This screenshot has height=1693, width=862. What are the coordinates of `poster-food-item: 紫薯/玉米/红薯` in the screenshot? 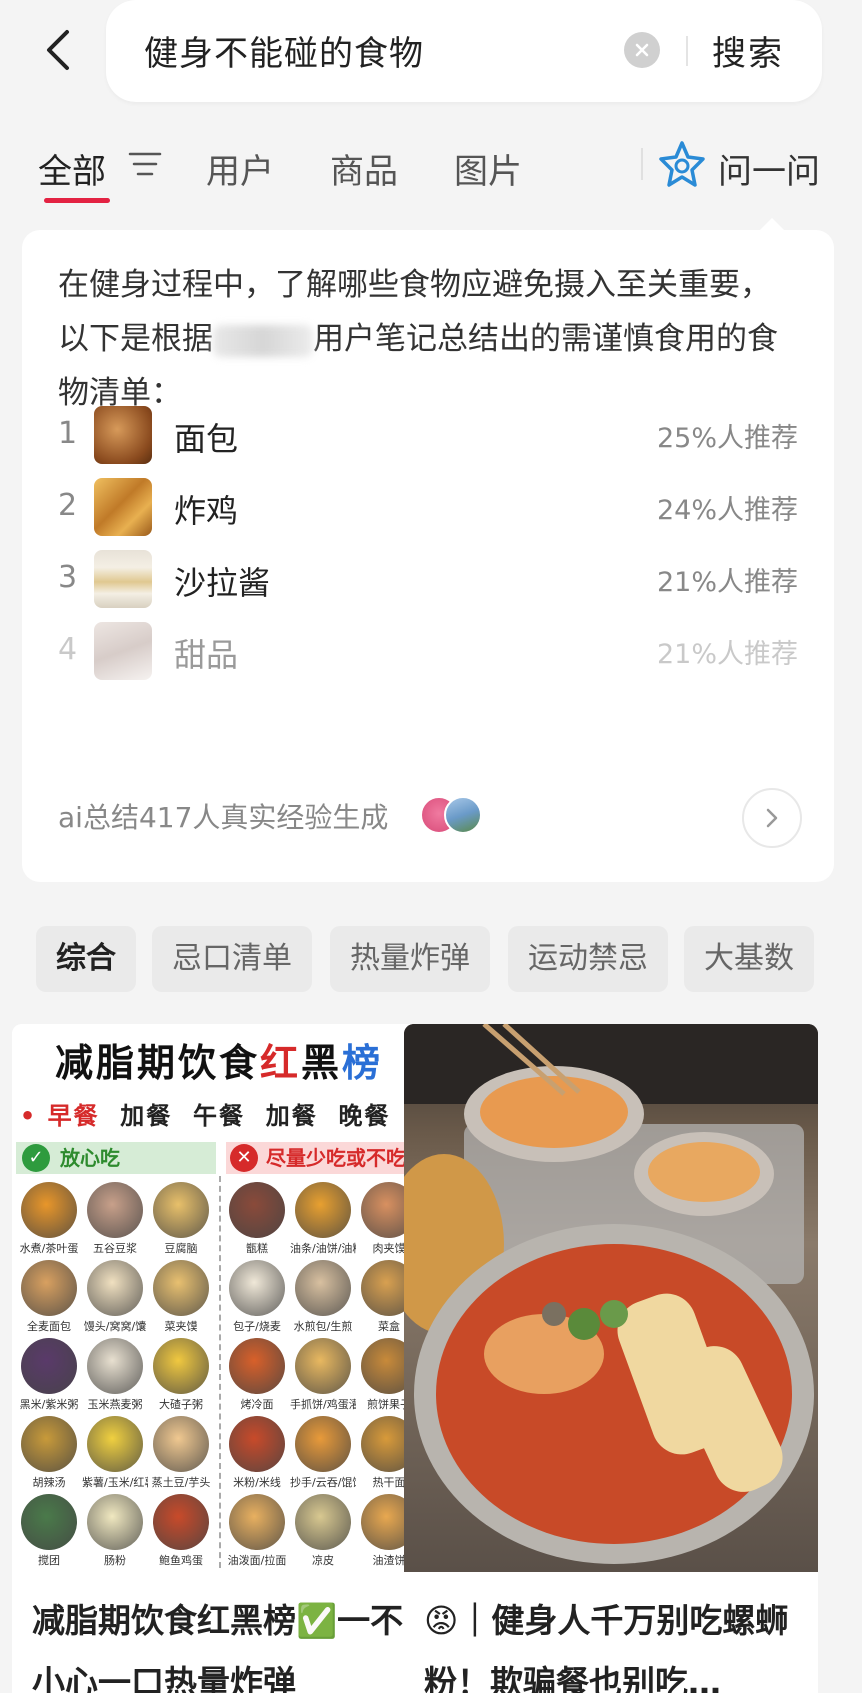 It's located at (115, 1456).